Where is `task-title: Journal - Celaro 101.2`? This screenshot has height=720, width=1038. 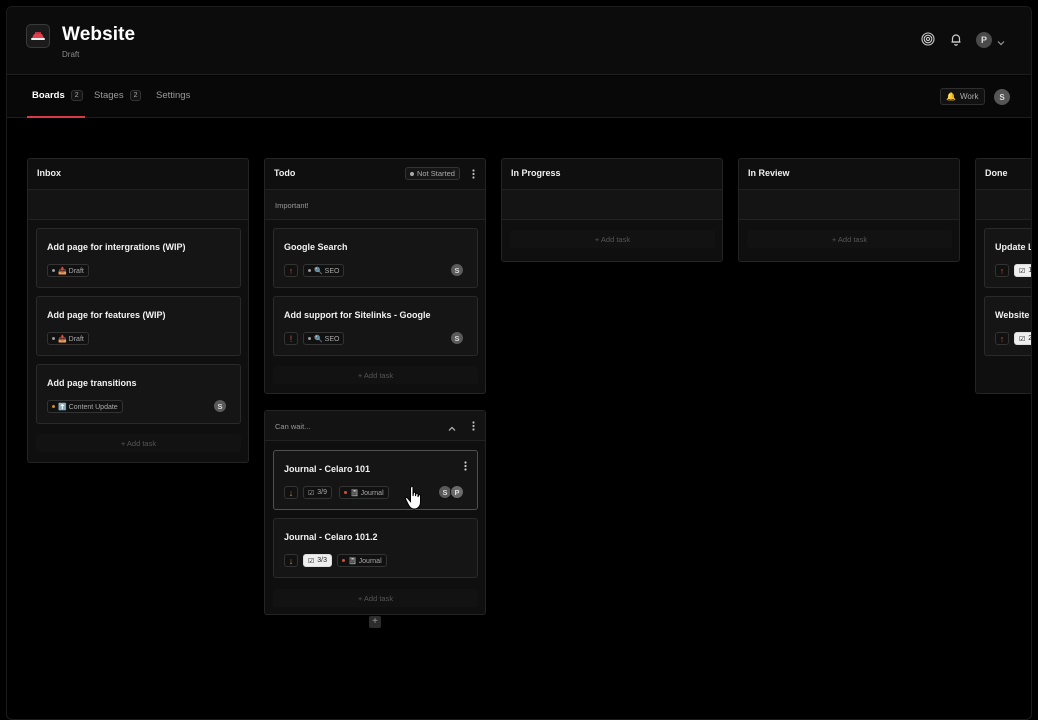 task-title: Journal - Celaro 101.2 is located at coordinates (331, 537).